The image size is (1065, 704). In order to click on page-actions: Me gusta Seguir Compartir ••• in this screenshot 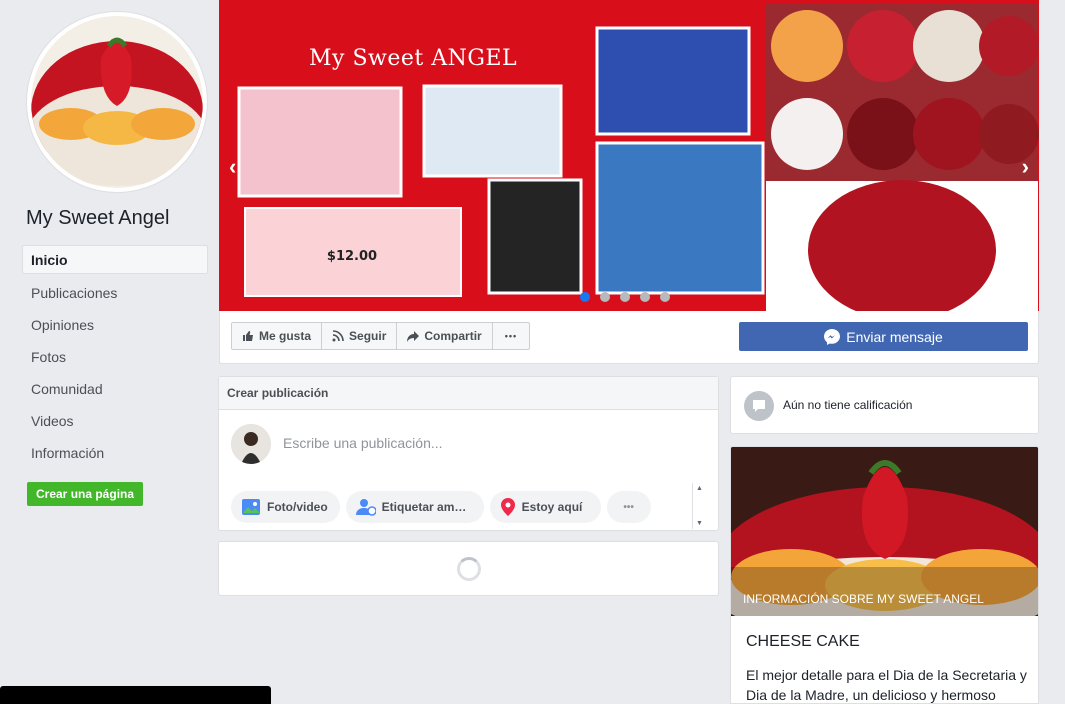, I will do `click(381, 336)`.